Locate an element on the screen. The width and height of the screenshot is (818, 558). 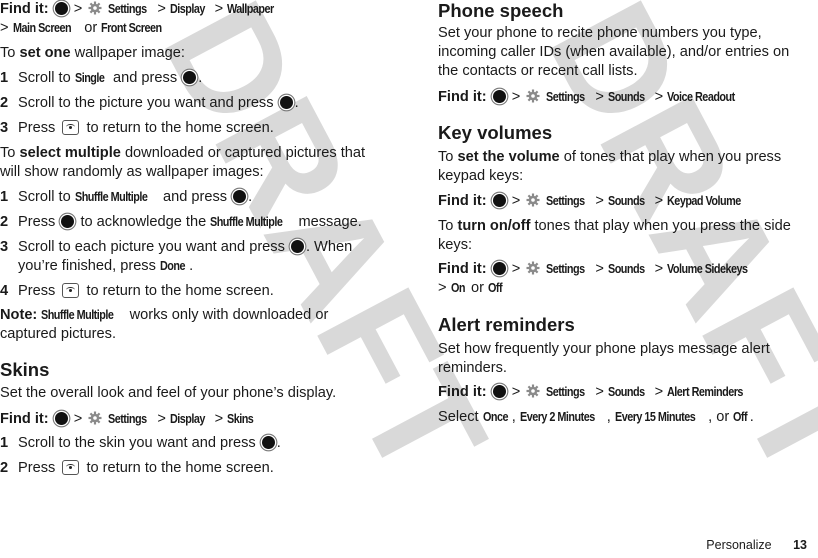
bold-text: set the volume is located at coordinates (508, 157).